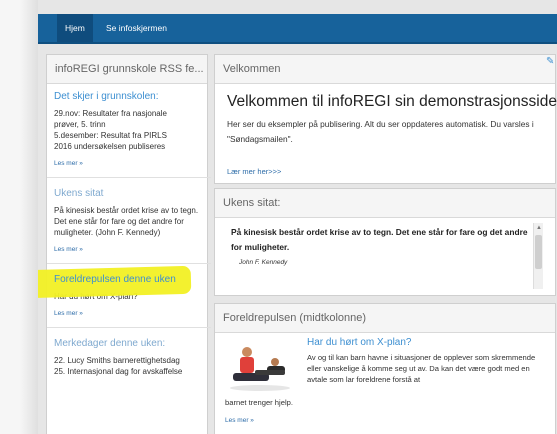 The image size is (557, 434). What do you see at coordinates (110, 146) in the screenshot?
I see `section-line: 2016 undersøkelsen publiseres` at bounding box center [110, 146].